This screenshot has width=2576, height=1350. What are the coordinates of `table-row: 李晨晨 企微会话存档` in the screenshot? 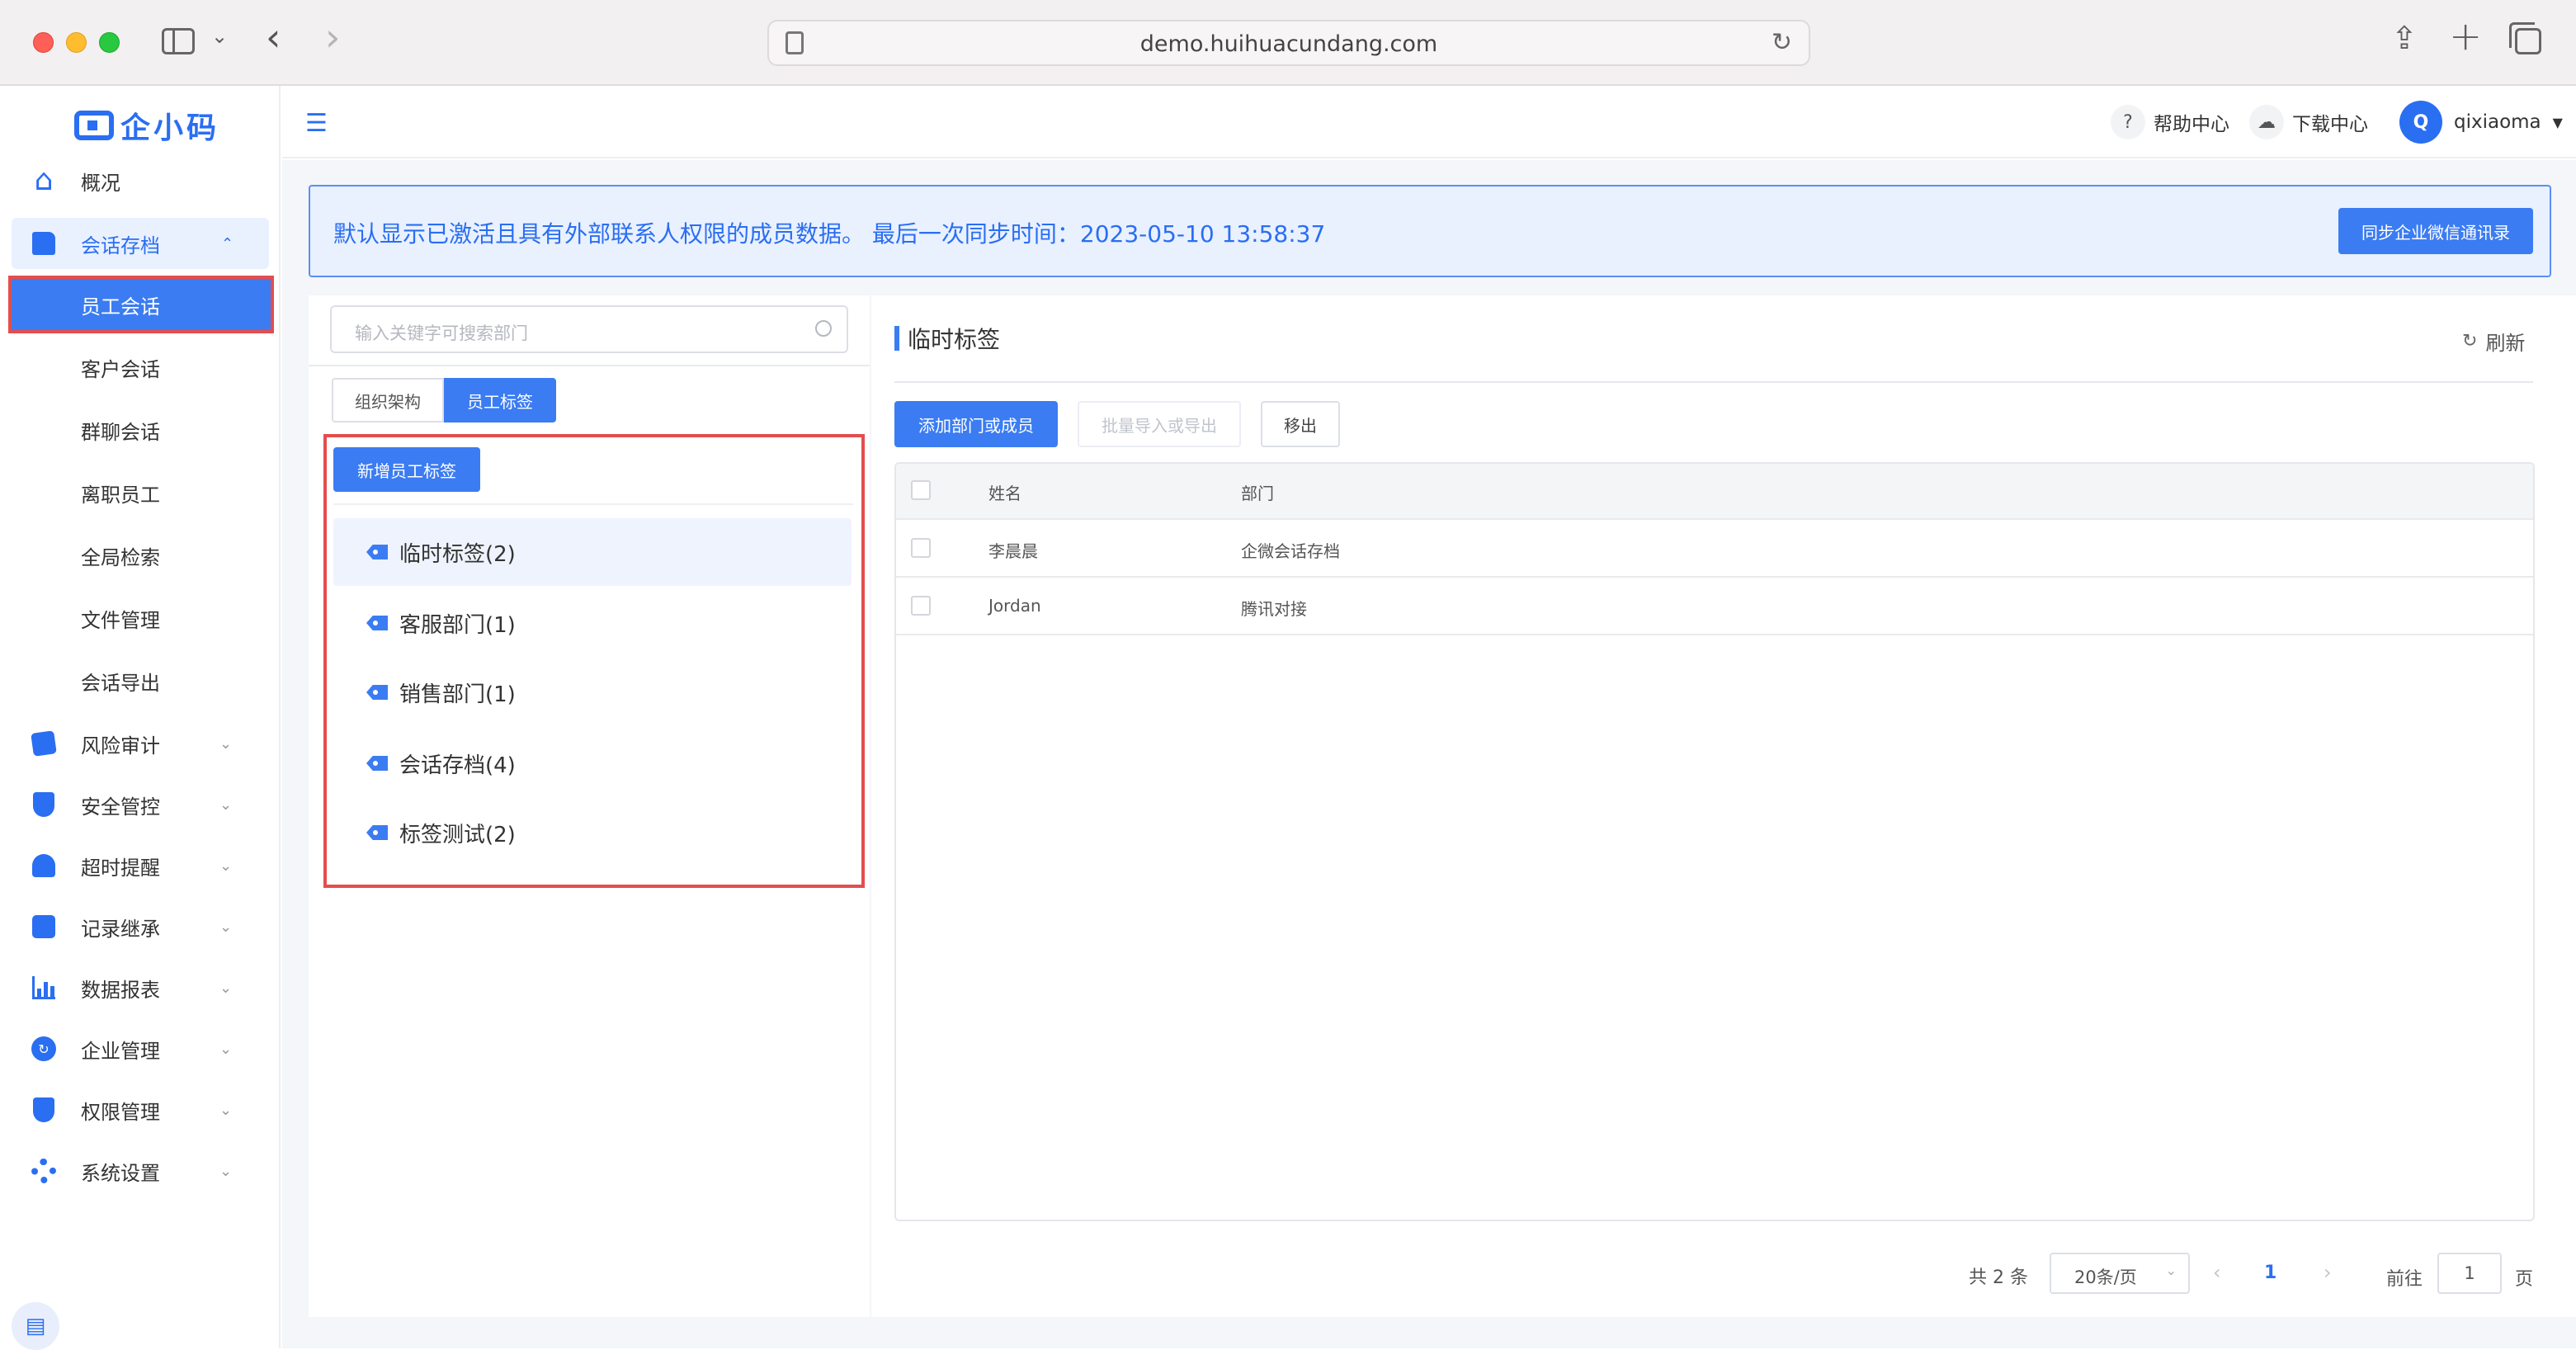 It's located at (1714, 549).